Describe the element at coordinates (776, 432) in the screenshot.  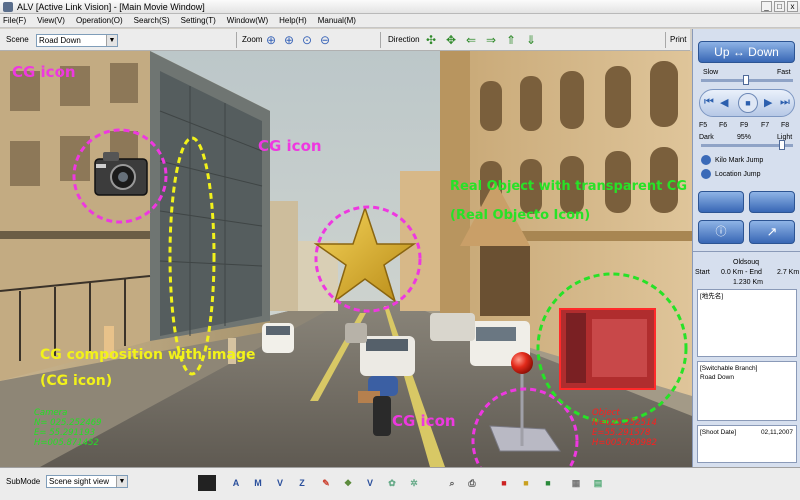
I see `shoot-date-value: 02,11,2007` at that location.